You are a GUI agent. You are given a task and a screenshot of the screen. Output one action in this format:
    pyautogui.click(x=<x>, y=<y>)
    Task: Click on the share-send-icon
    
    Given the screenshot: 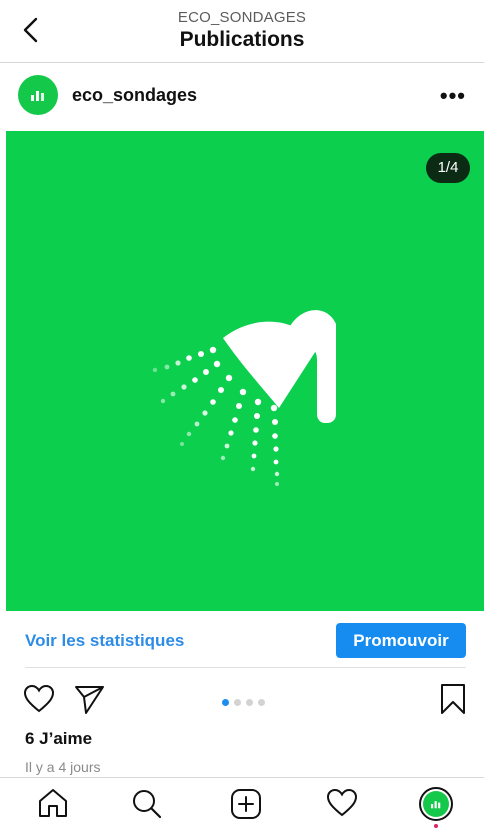 What is the action you would take?
    pyautogui.click(x=90, y=701)
    